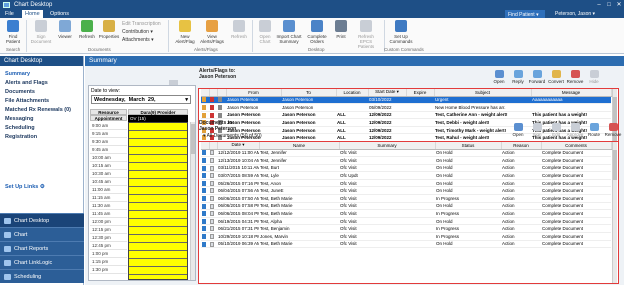 Image resolution: width=624 pixels, height=285 pixels. Describe the element at coordinates (499, 77) in the screenshot. I see `alerts-open-button: Open` at that location.